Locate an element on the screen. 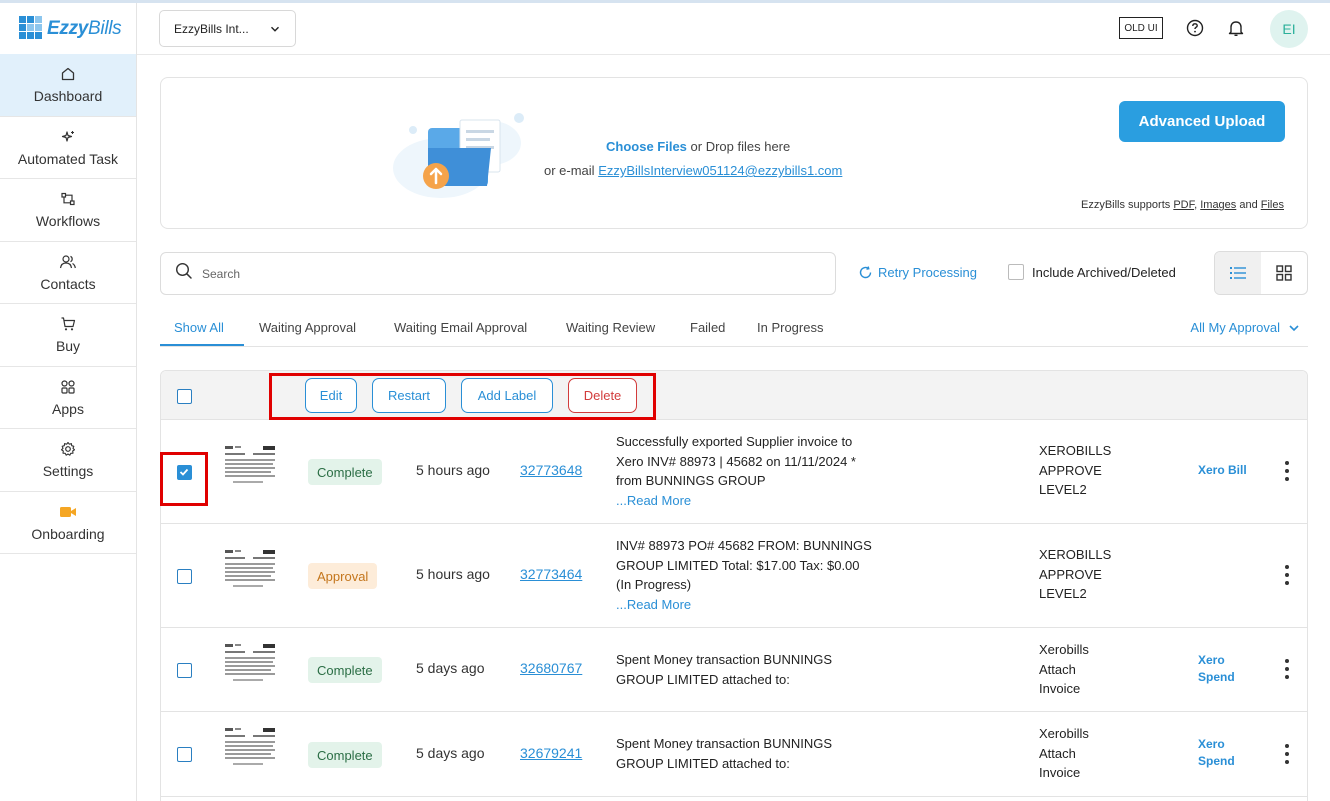  grid-view-button is located at coordinates (1284, 273).